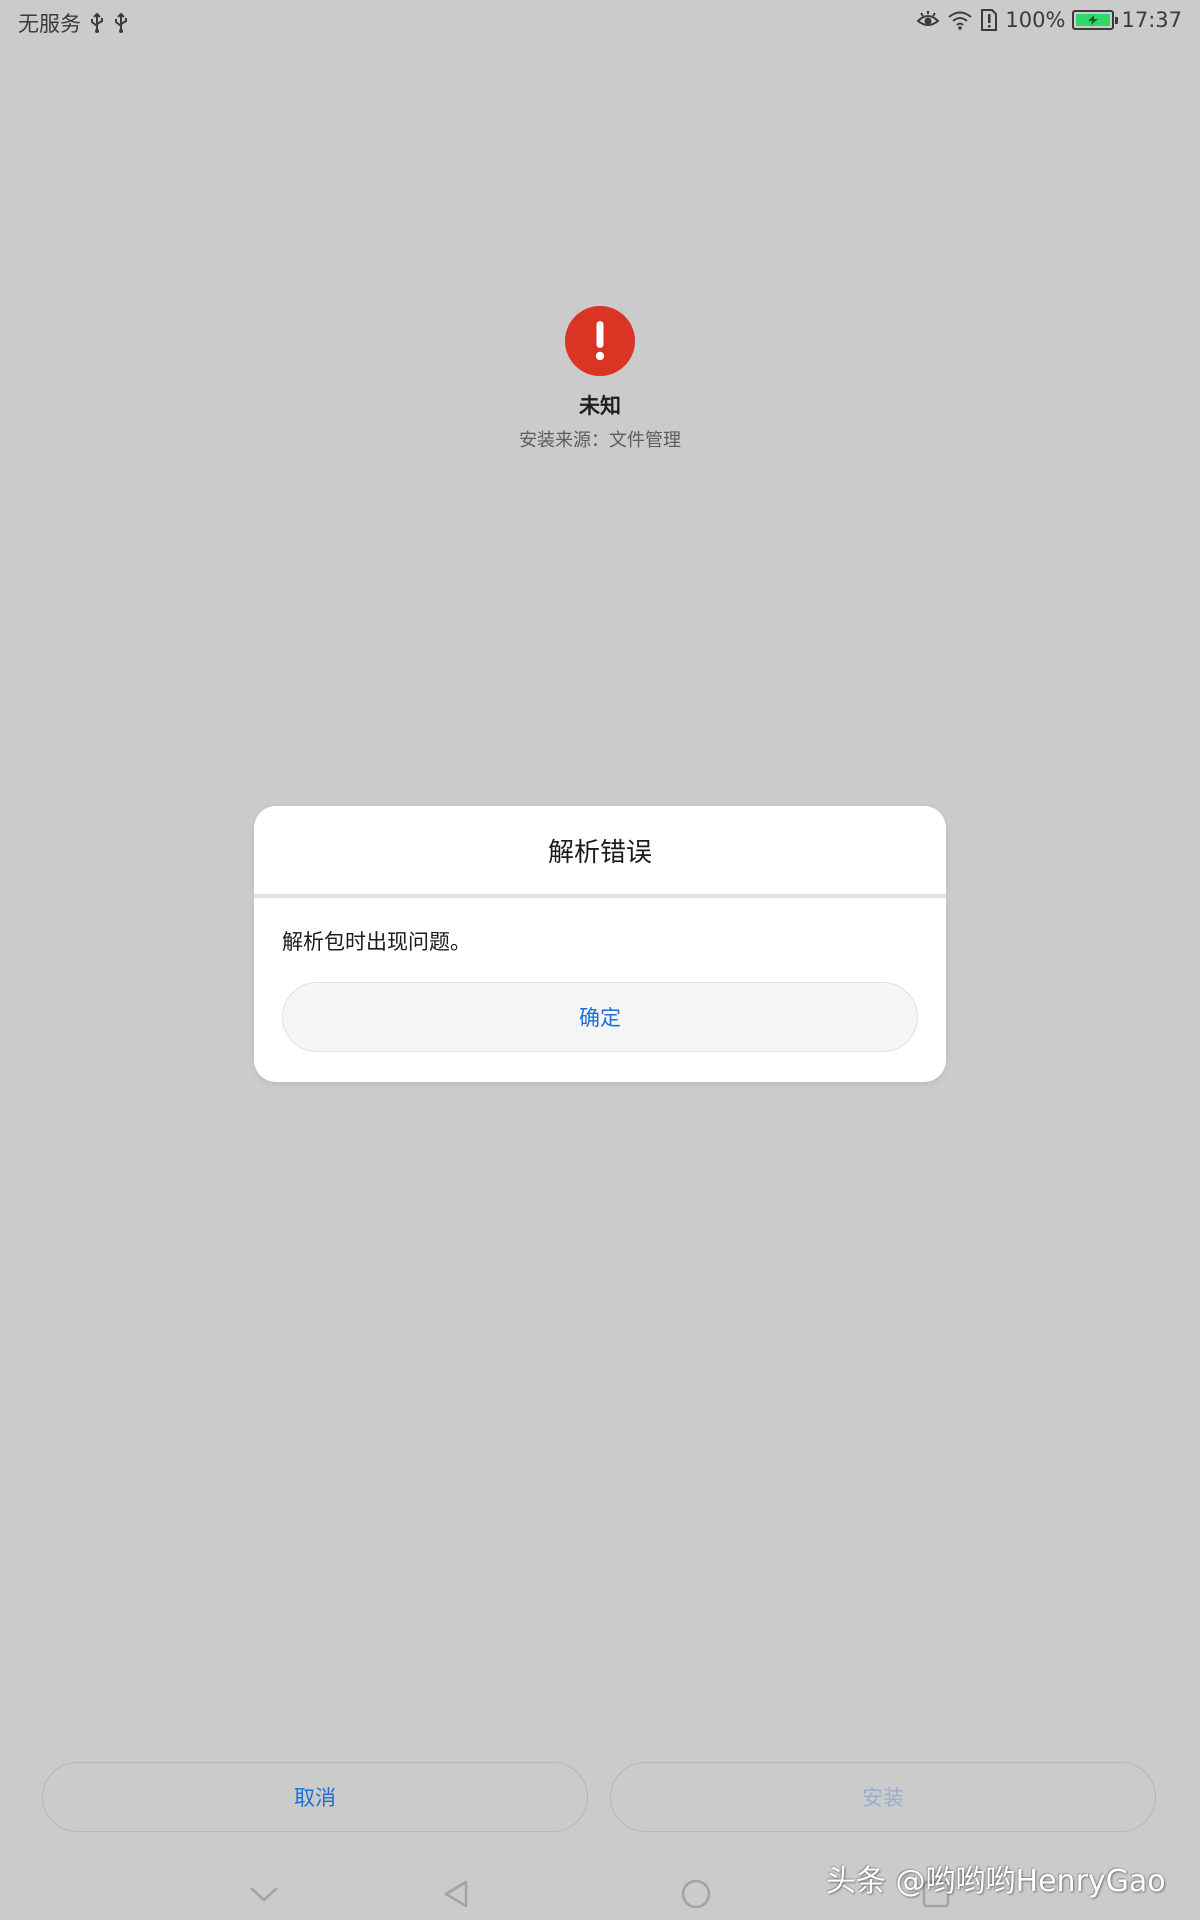 The height and width of the screenshot is (1920, 1200). Describe the element at coordinates (97, 23) in the screenshot. I see `usb-icon` at that location.